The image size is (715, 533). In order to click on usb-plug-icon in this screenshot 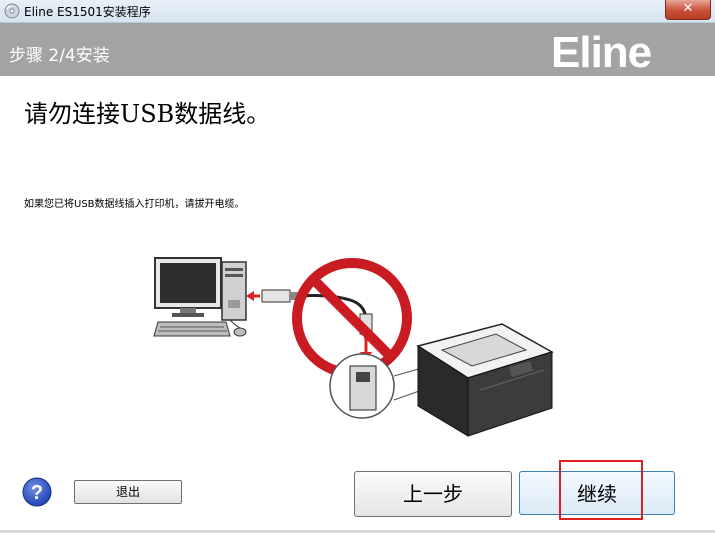, I will do `click(280, 296)`.